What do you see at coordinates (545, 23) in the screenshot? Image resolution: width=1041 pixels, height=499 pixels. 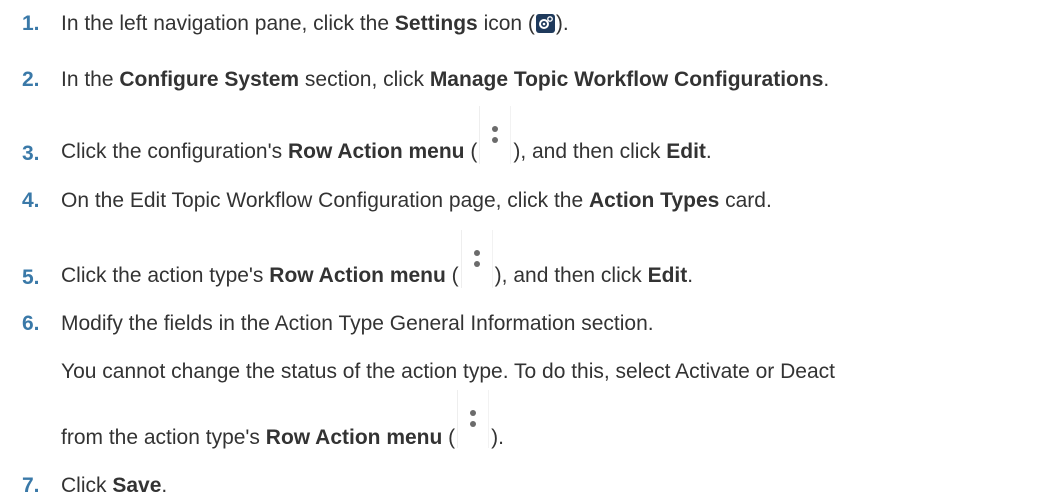 I see `settings-gear-icon` at bounding box center [545, 23].